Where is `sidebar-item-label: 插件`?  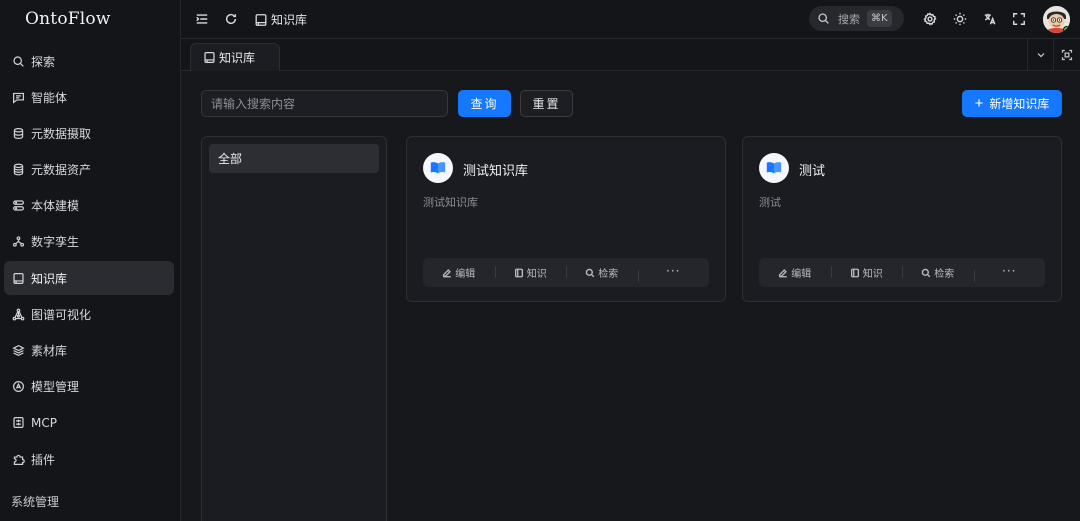
sidebar-item-label: 插件 is located at coordinates (43, 459).